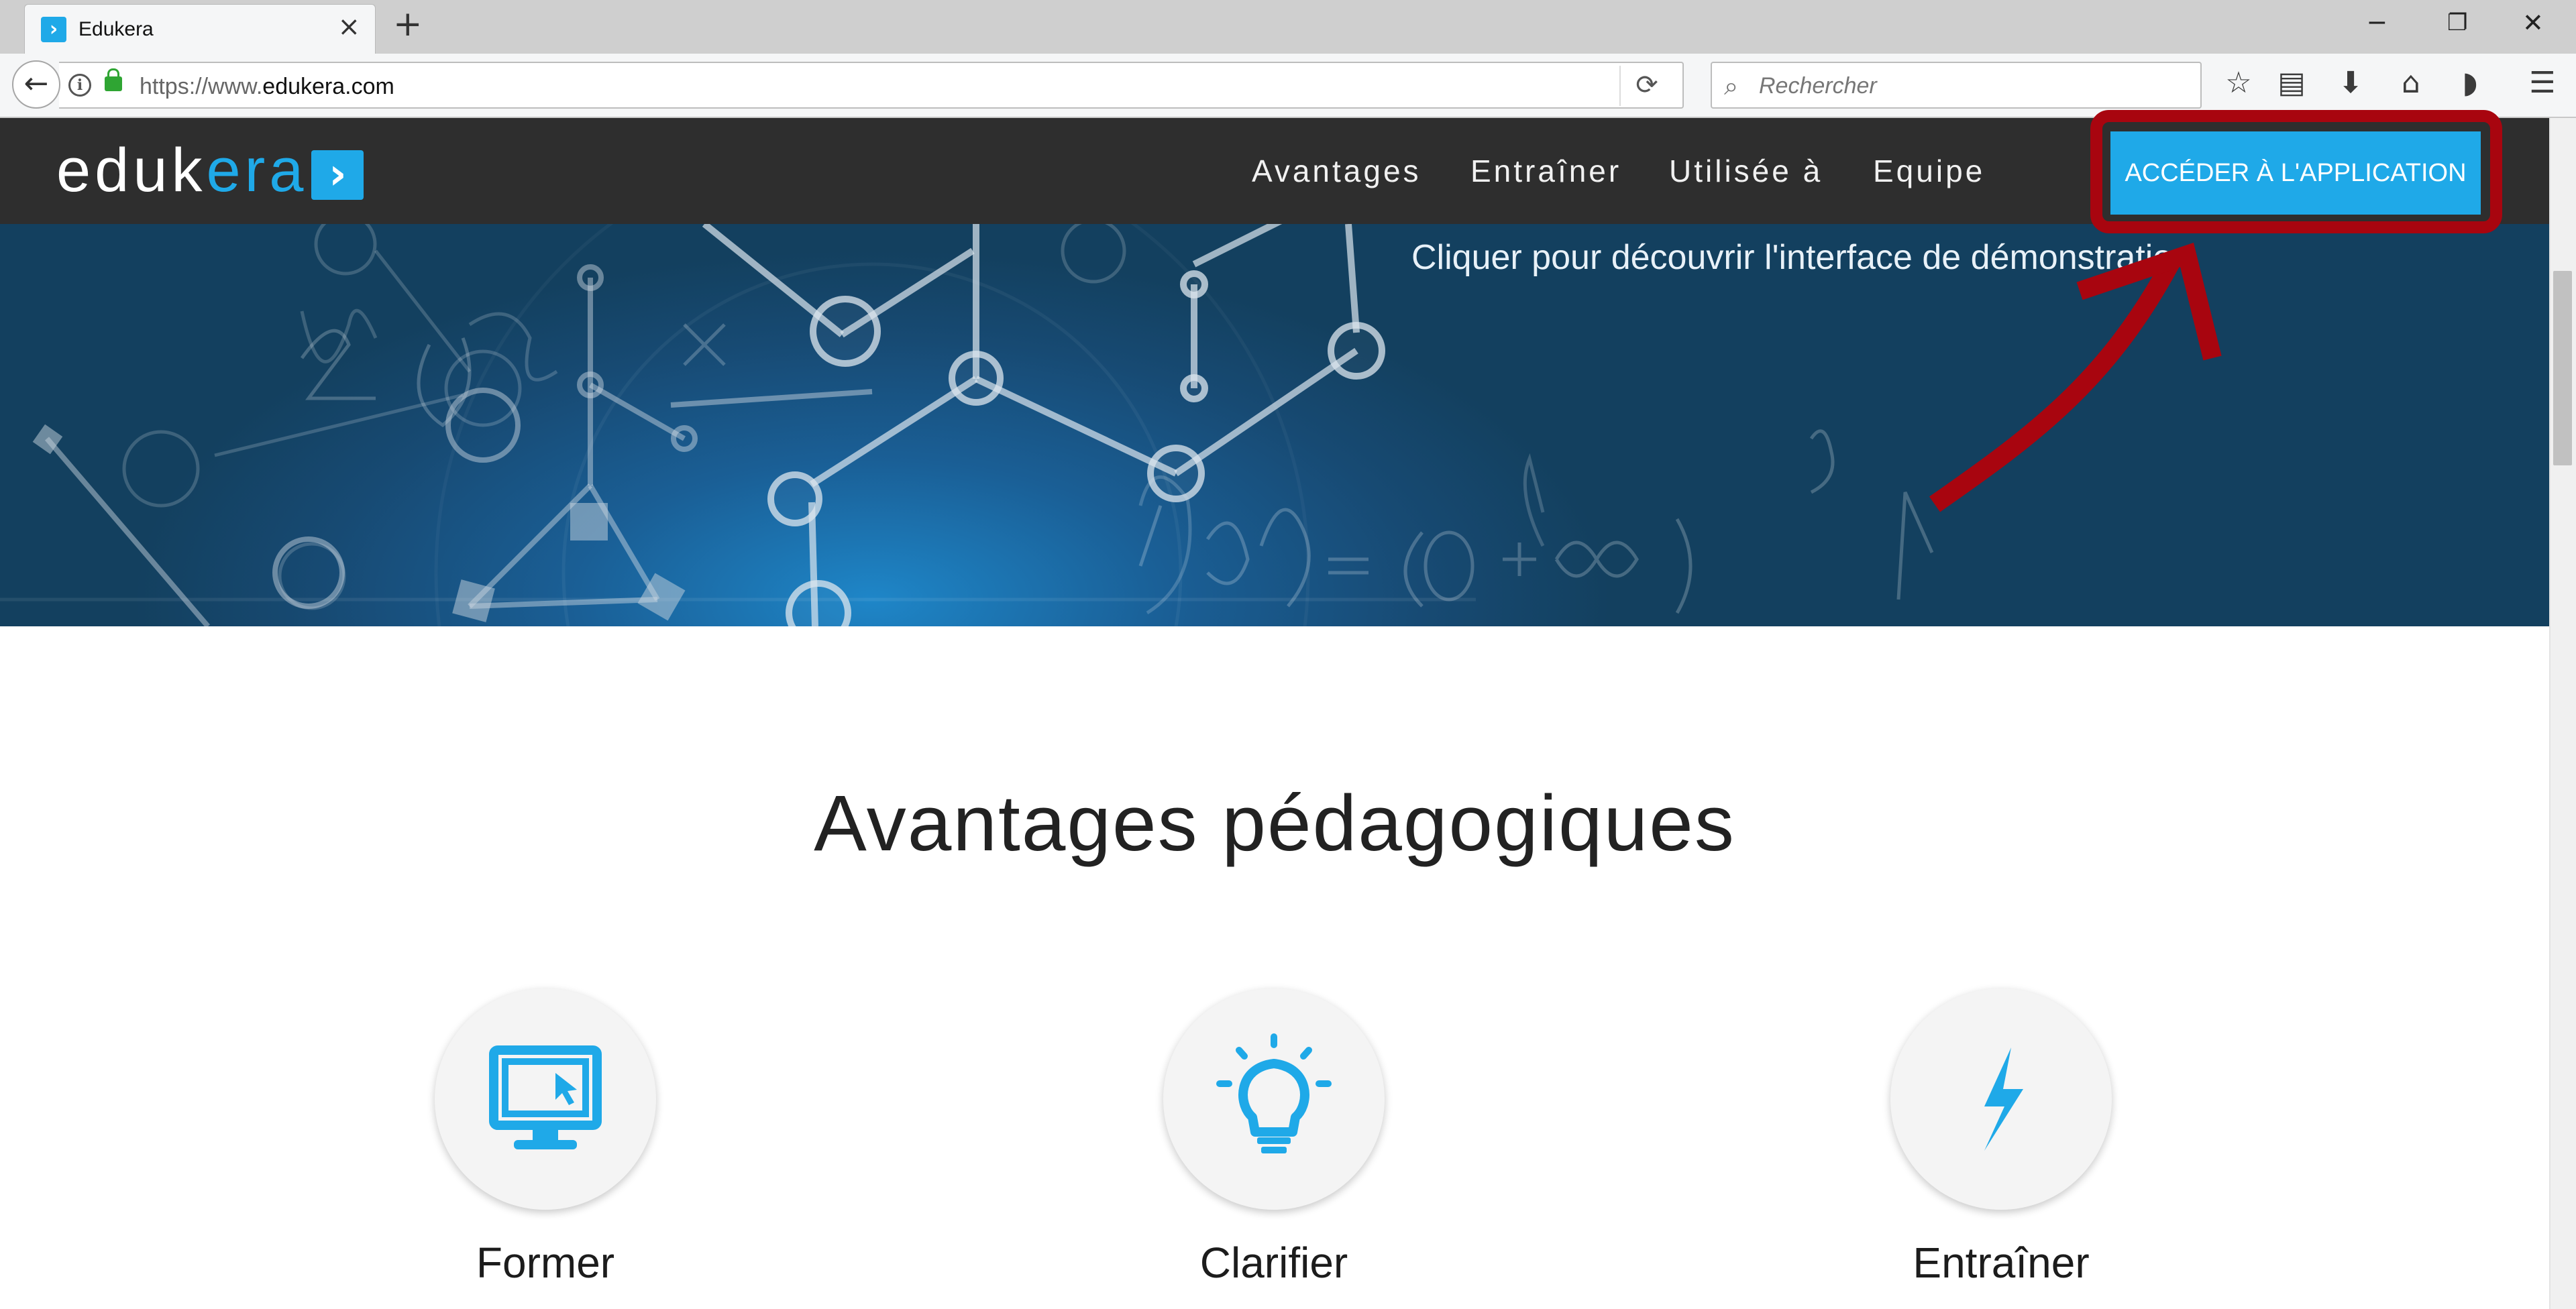 The image size is (2576, 1309). Describe the element at coordinates (2533, 23) in the screenshot. I see `window-close-icon: ✕` at that location.